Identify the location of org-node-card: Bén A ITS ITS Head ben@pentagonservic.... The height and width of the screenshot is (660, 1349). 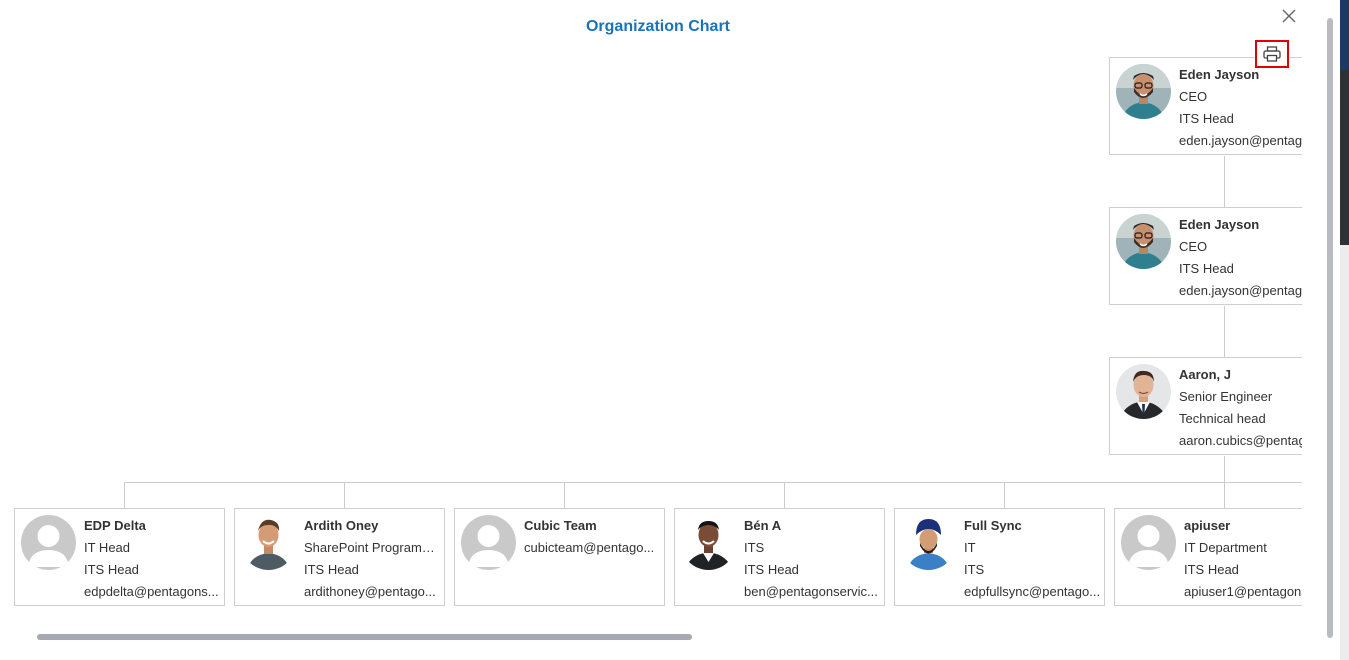
(779, 557).